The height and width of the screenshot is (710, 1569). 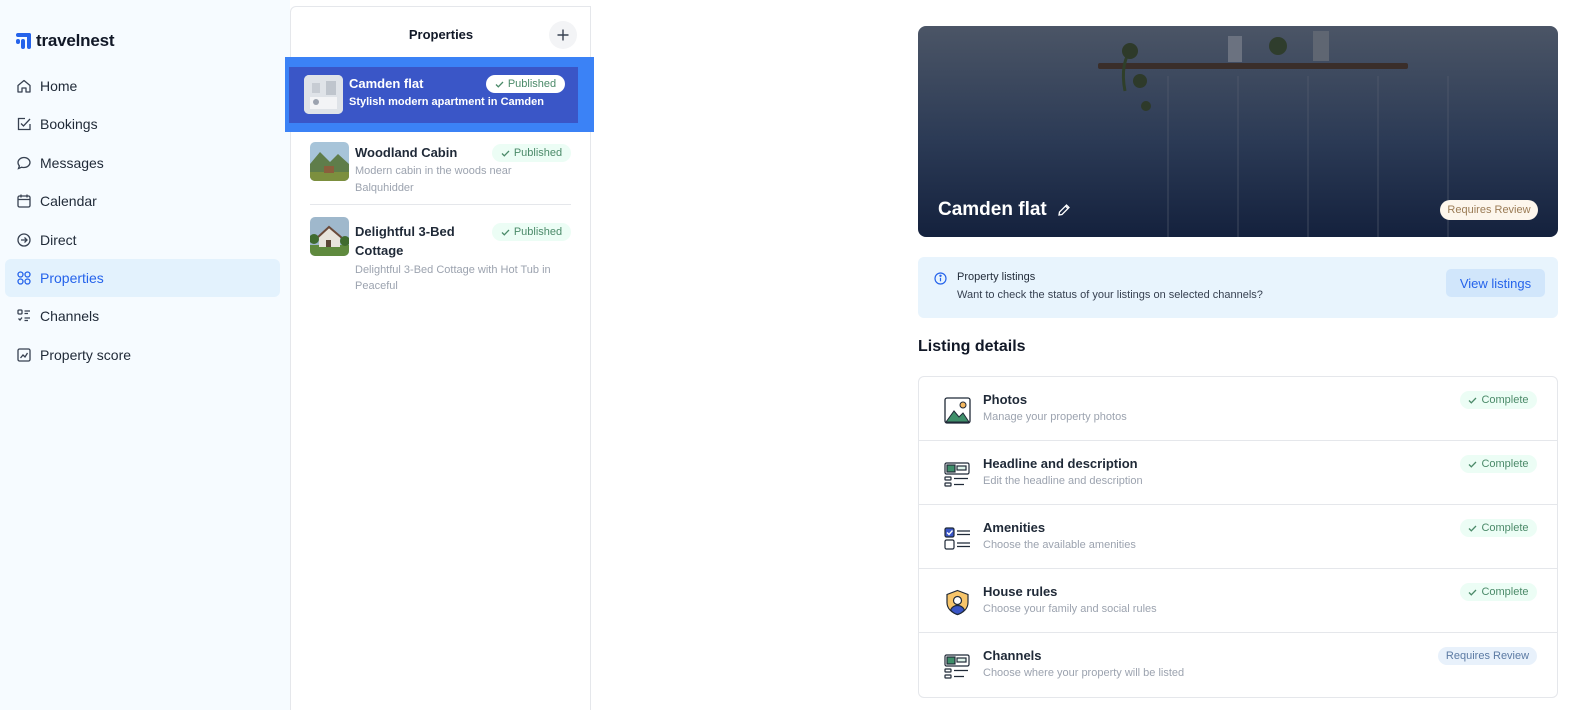 What do you see at coordinates (1238, 131) in the screenshot?
I see `property-hero: Camden flat Requires Review` at bounding box center [1238, 131].